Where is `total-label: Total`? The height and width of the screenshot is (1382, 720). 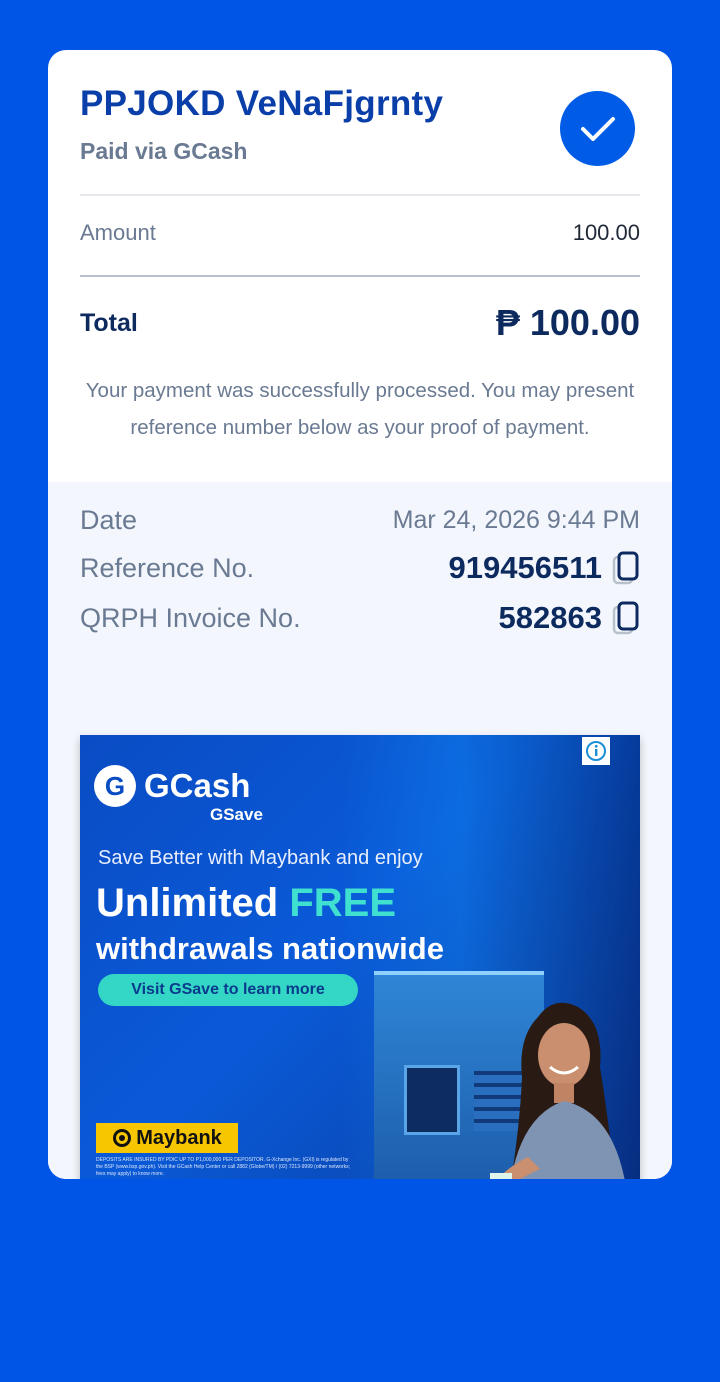 total-label: Total is located at coordinates (109, 322).